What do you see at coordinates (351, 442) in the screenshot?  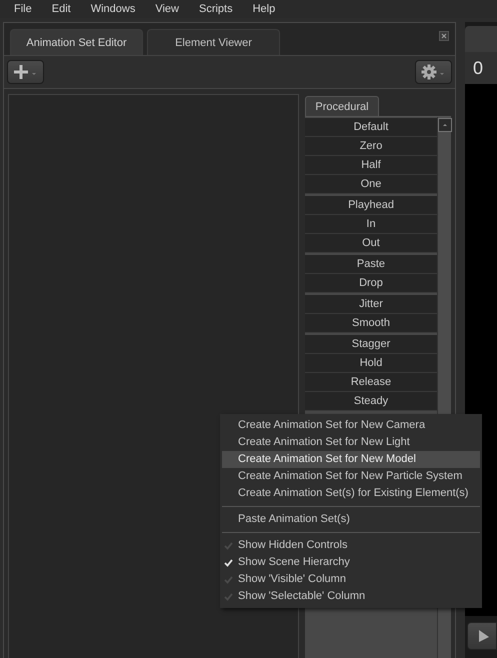 I see `menu-item: Create Animation Set for New Light` at bounding box center [351, 442].